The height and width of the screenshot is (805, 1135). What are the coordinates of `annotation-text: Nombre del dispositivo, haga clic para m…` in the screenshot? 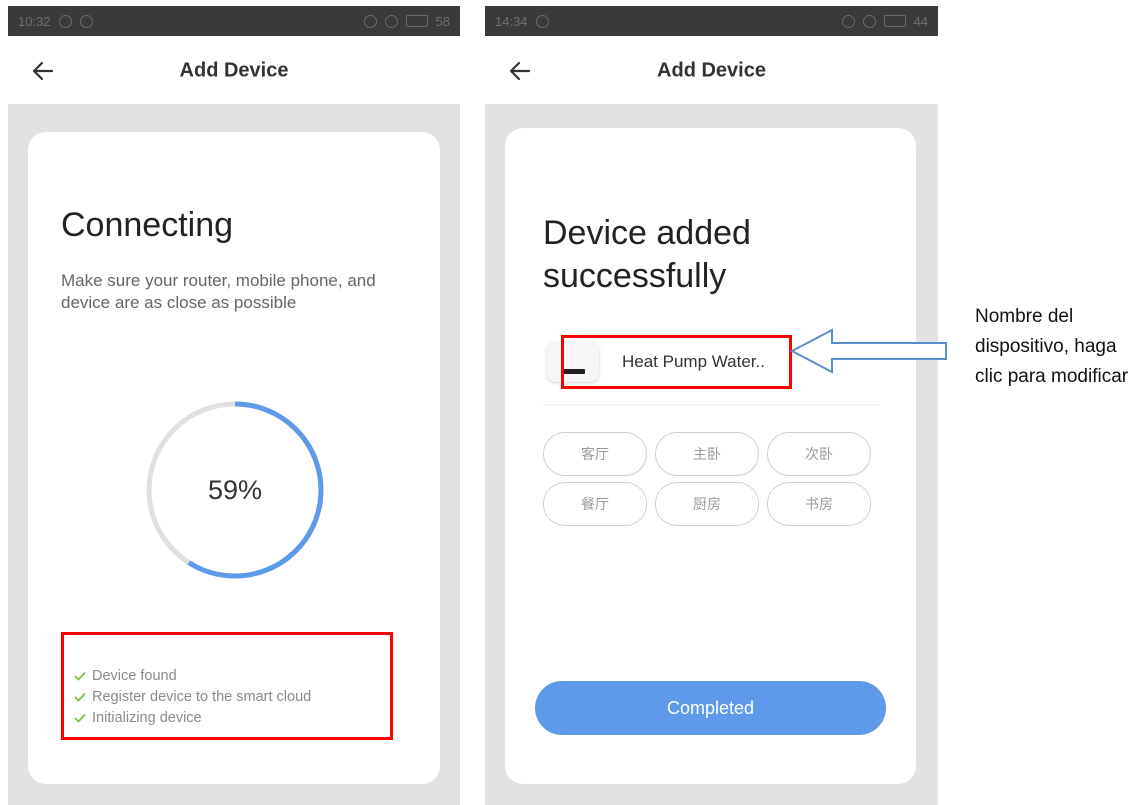 It's located at (1052, 346).